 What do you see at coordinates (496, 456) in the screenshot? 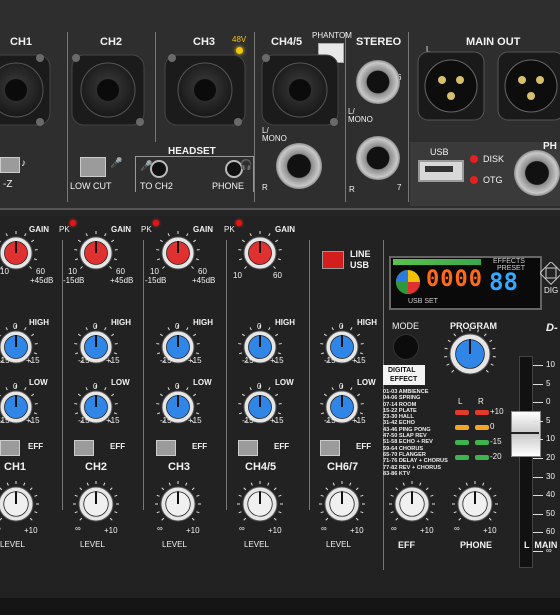
I see `meter-level-label: -20` at bounding box center [496, 456].